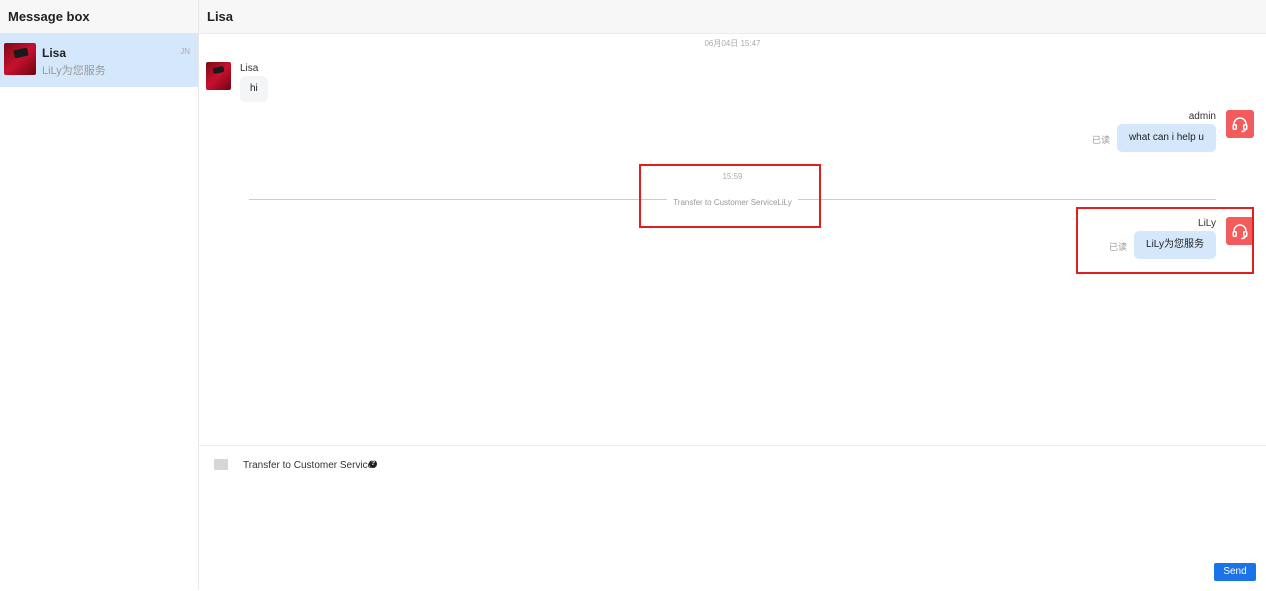 This screenshot has width=1266, height=591. I want to click on image-icon, so click(221, 464).